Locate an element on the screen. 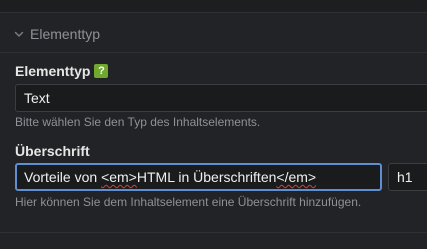 This screenshot has height=249, width=427. top-strip is located at coordinates (213, 6).